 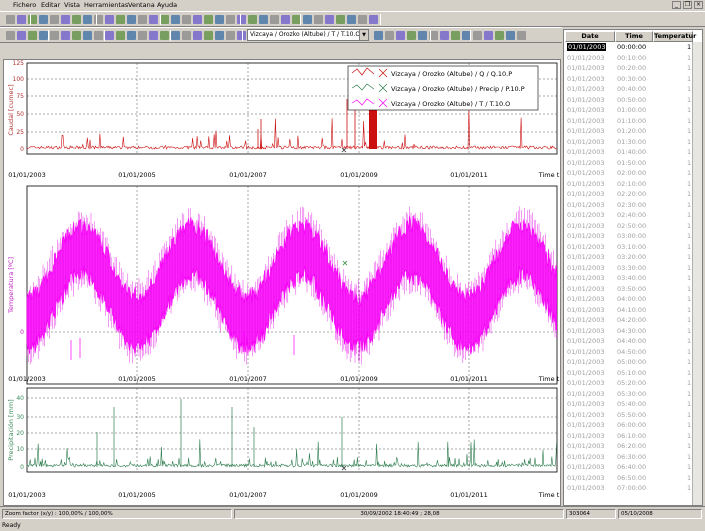 I want to click on menu-ayuda: Ayuda, so click(x=167, y=5).